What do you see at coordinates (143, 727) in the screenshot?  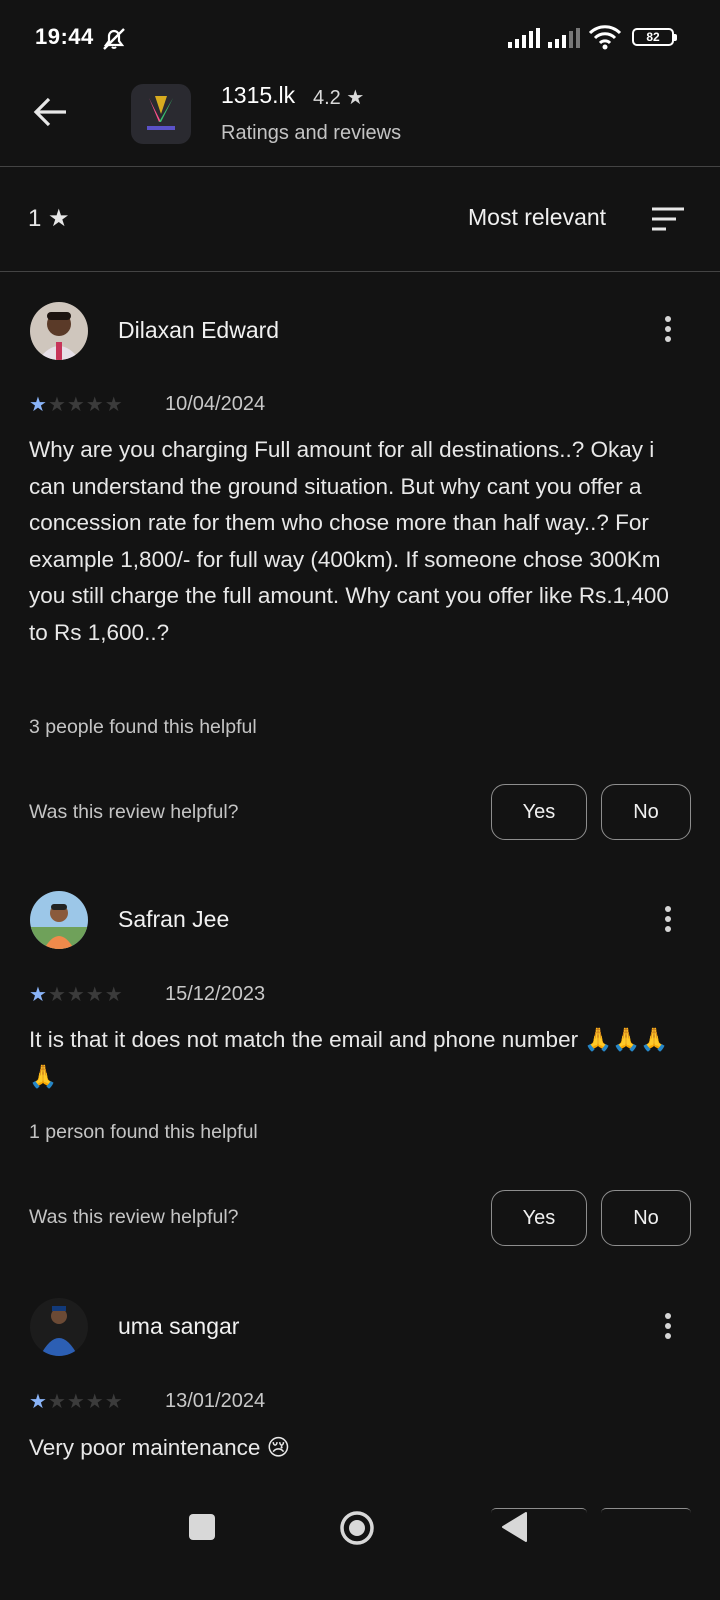 I see `helpful-count: 3 people found this helpful` at bounding box center [143, 727].